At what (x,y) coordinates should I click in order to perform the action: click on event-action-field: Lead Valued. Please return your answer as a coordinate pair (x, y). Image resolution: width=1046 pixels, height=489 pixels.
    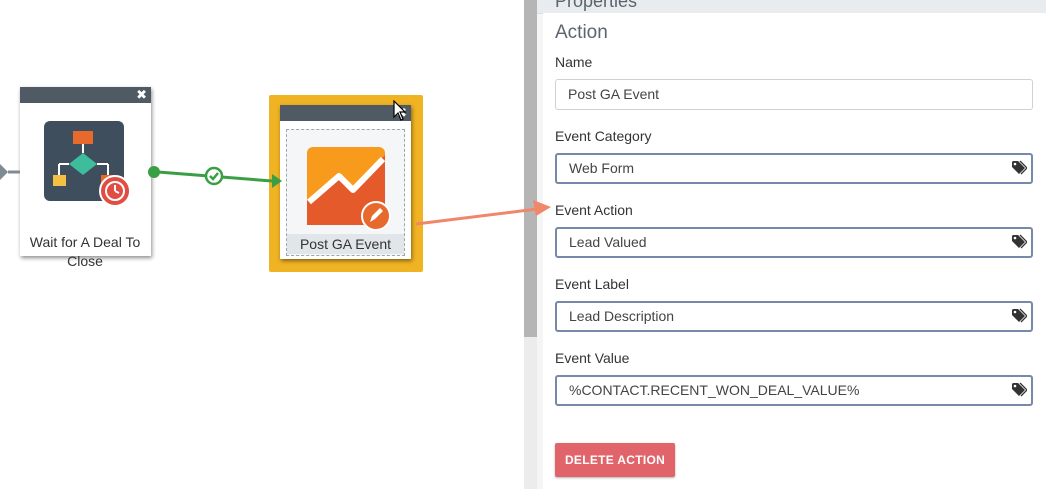
    Looking at the image, I should click on (794, 242).